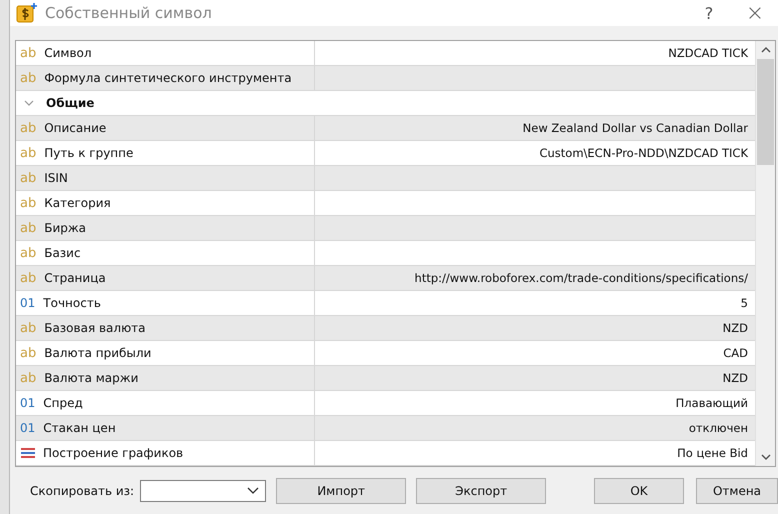 This screenshot has width=778, height=514. What do you see at coordinates (718, 428) in the screenshot?
I see `property-value: отключен` at bounding box center [718, 428].